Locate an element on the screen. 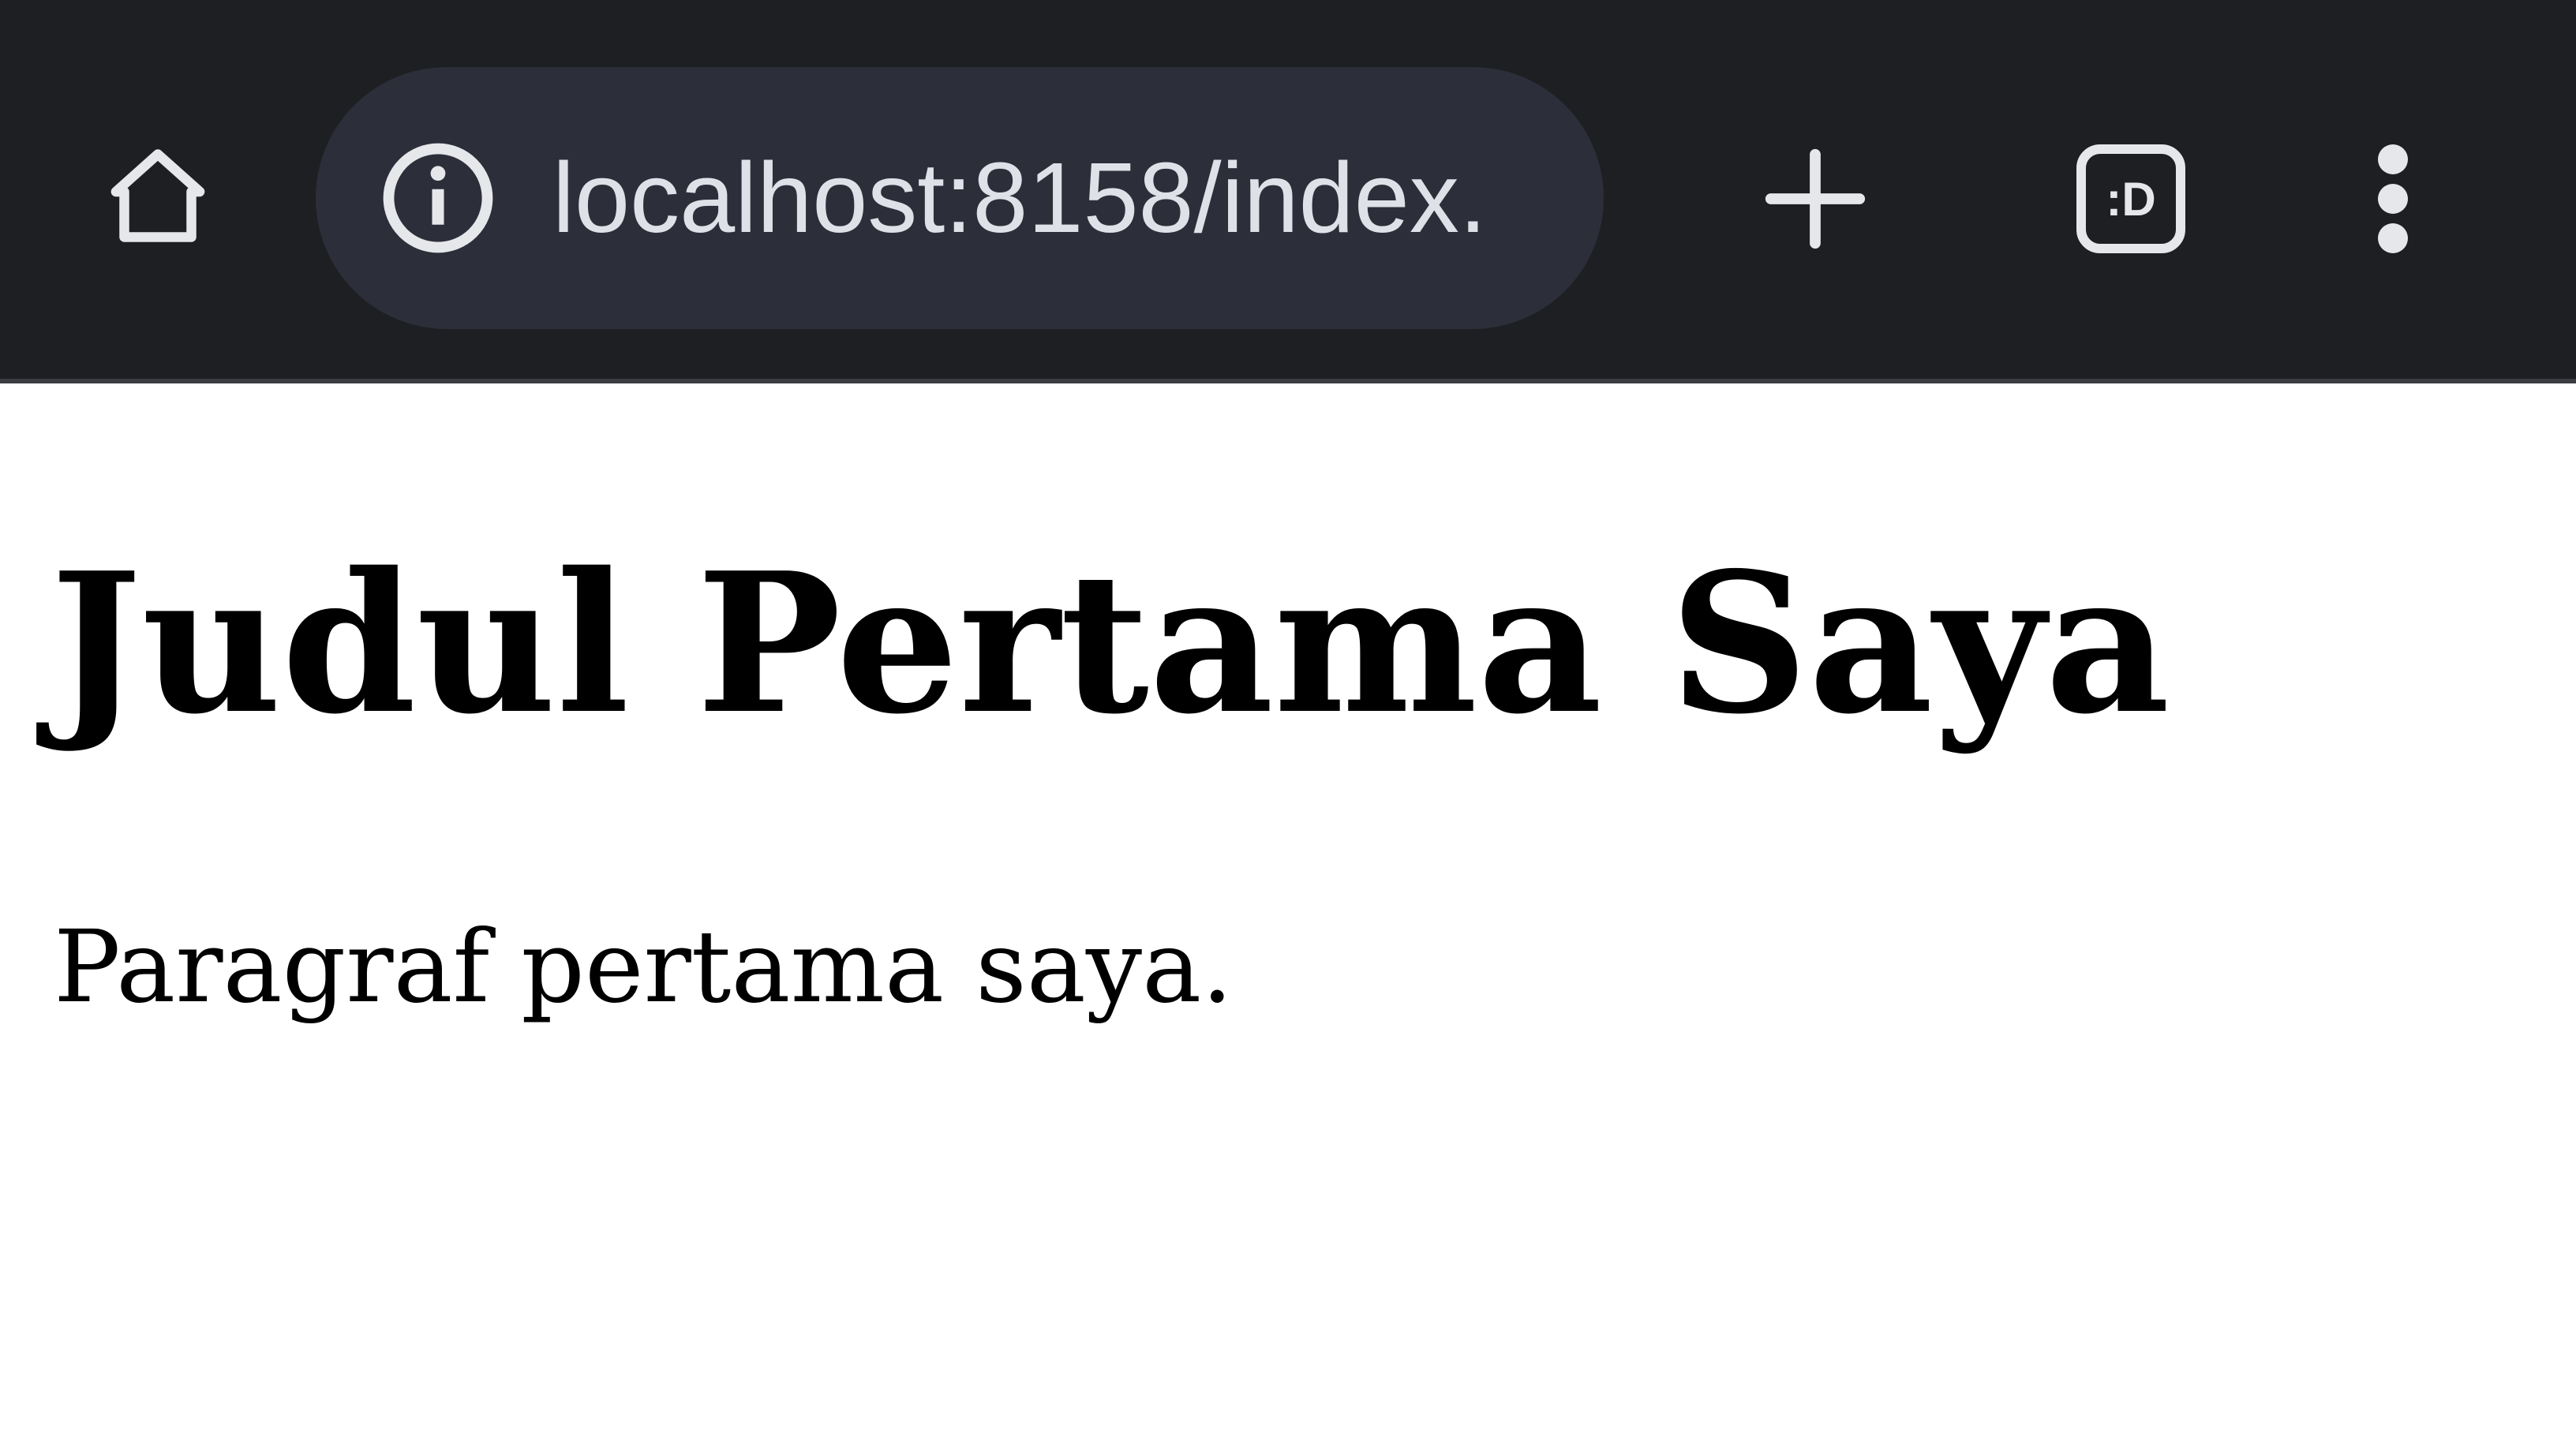 This screenshot has width=2576, height=1447. address-bar: localhost:8158/index. is located at coordinates (960, 198).